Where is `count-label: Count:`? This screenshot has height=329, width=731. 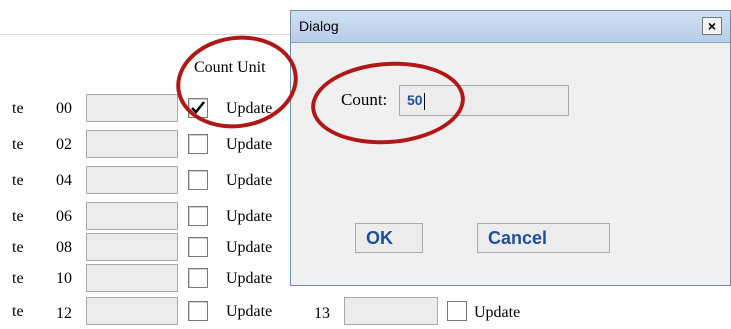 count-label: Count: is located at coordinates (364, 99).